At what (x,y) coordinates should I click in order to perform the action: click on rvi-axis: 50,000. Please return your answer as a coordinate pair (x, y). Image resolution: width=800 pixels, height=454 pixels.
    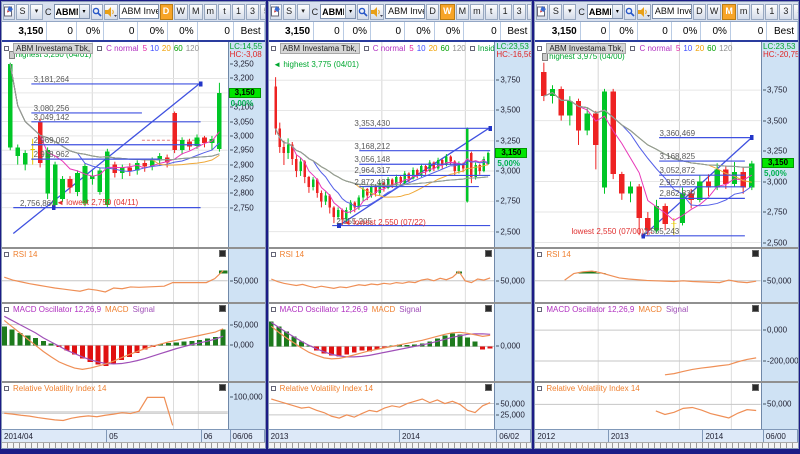
    Looking at the image, I should click on (780, 406).